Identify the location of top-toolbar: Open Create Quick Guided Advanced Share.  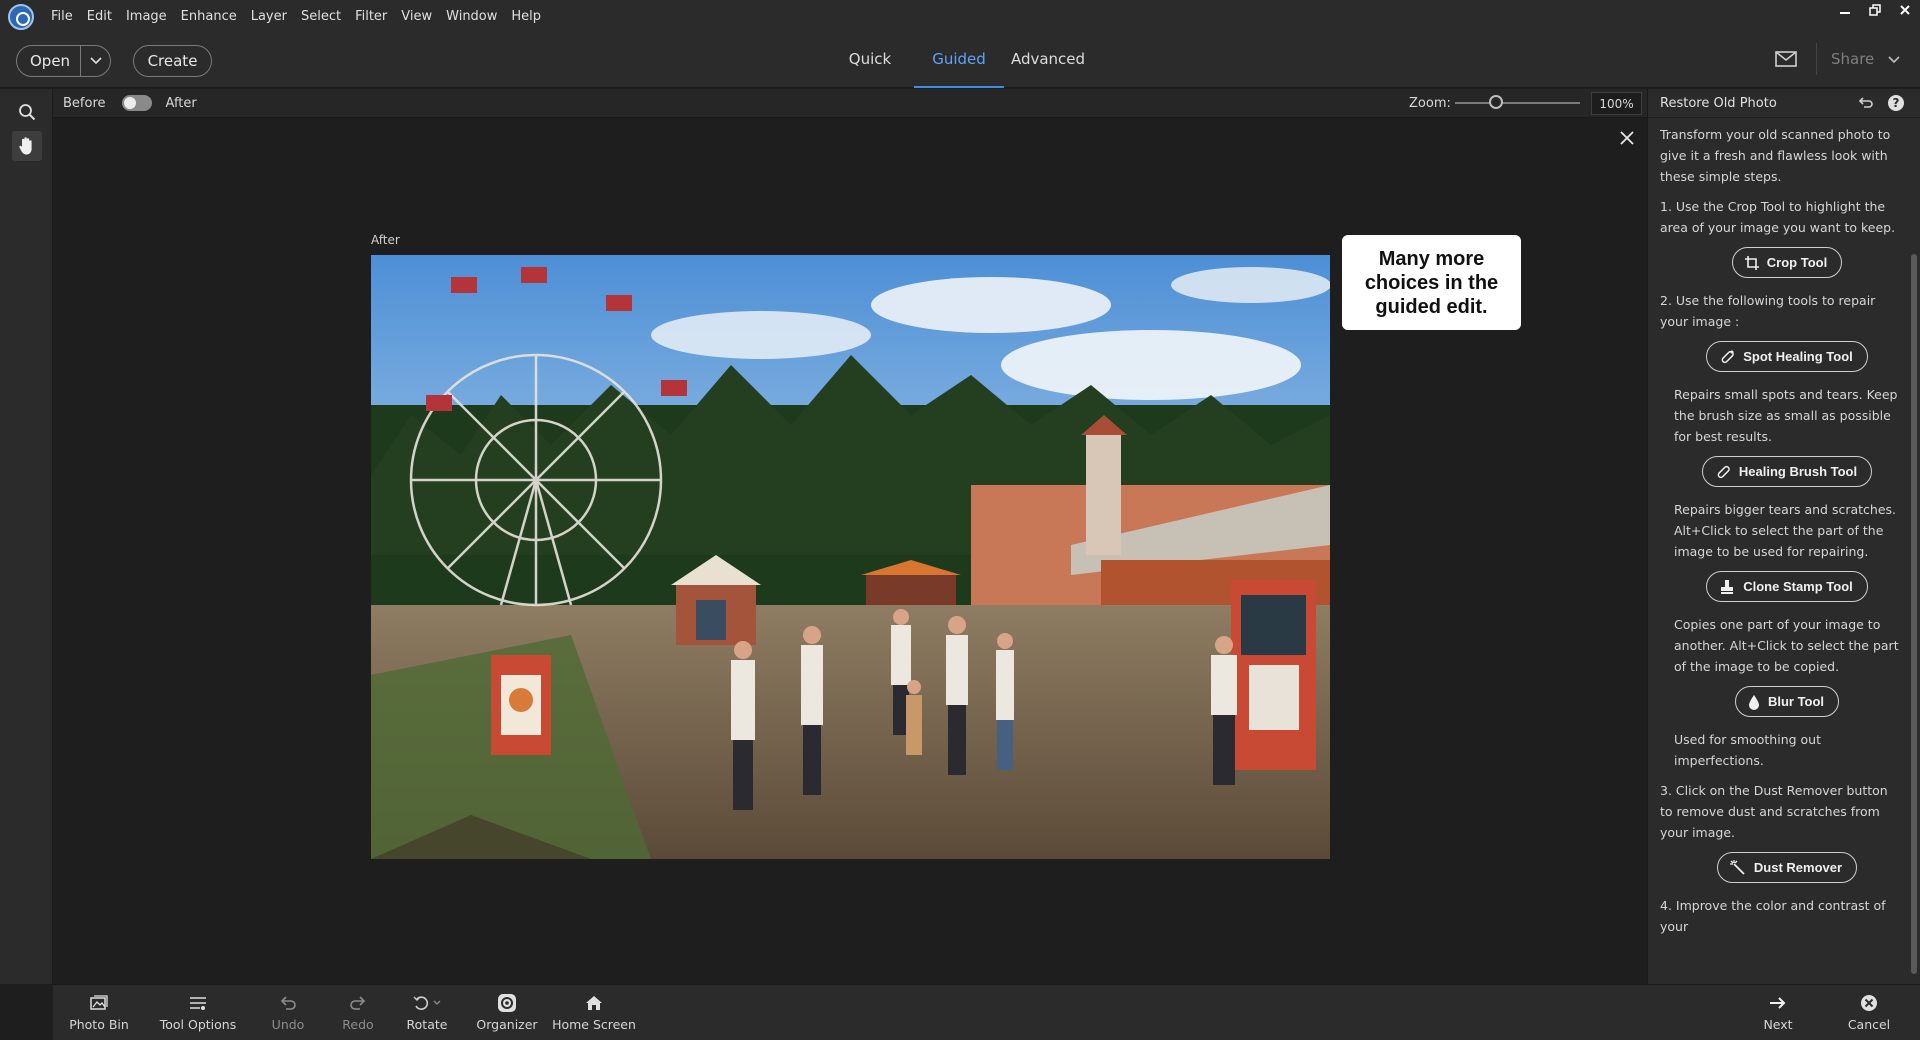
(960, 60).